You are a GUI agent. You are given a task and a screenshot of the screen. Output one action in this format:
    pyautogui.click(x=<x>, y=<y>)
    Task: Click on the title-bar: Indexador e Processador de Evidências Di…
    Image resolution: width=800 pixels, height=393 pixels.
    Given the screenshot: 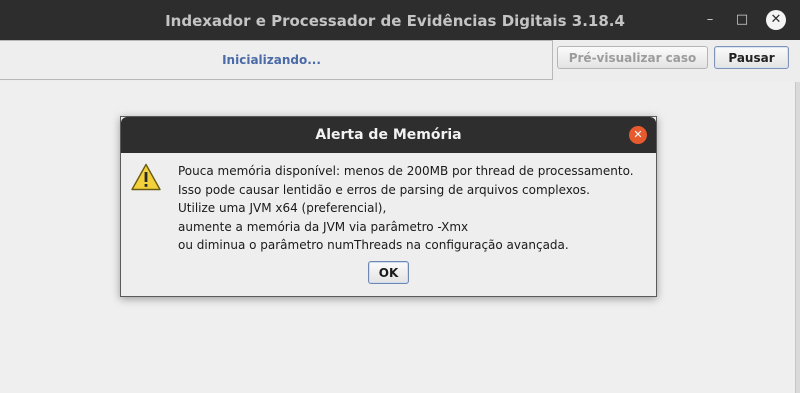 What is the action you would take?
    pyautogui.click(x=400, y=20)
    